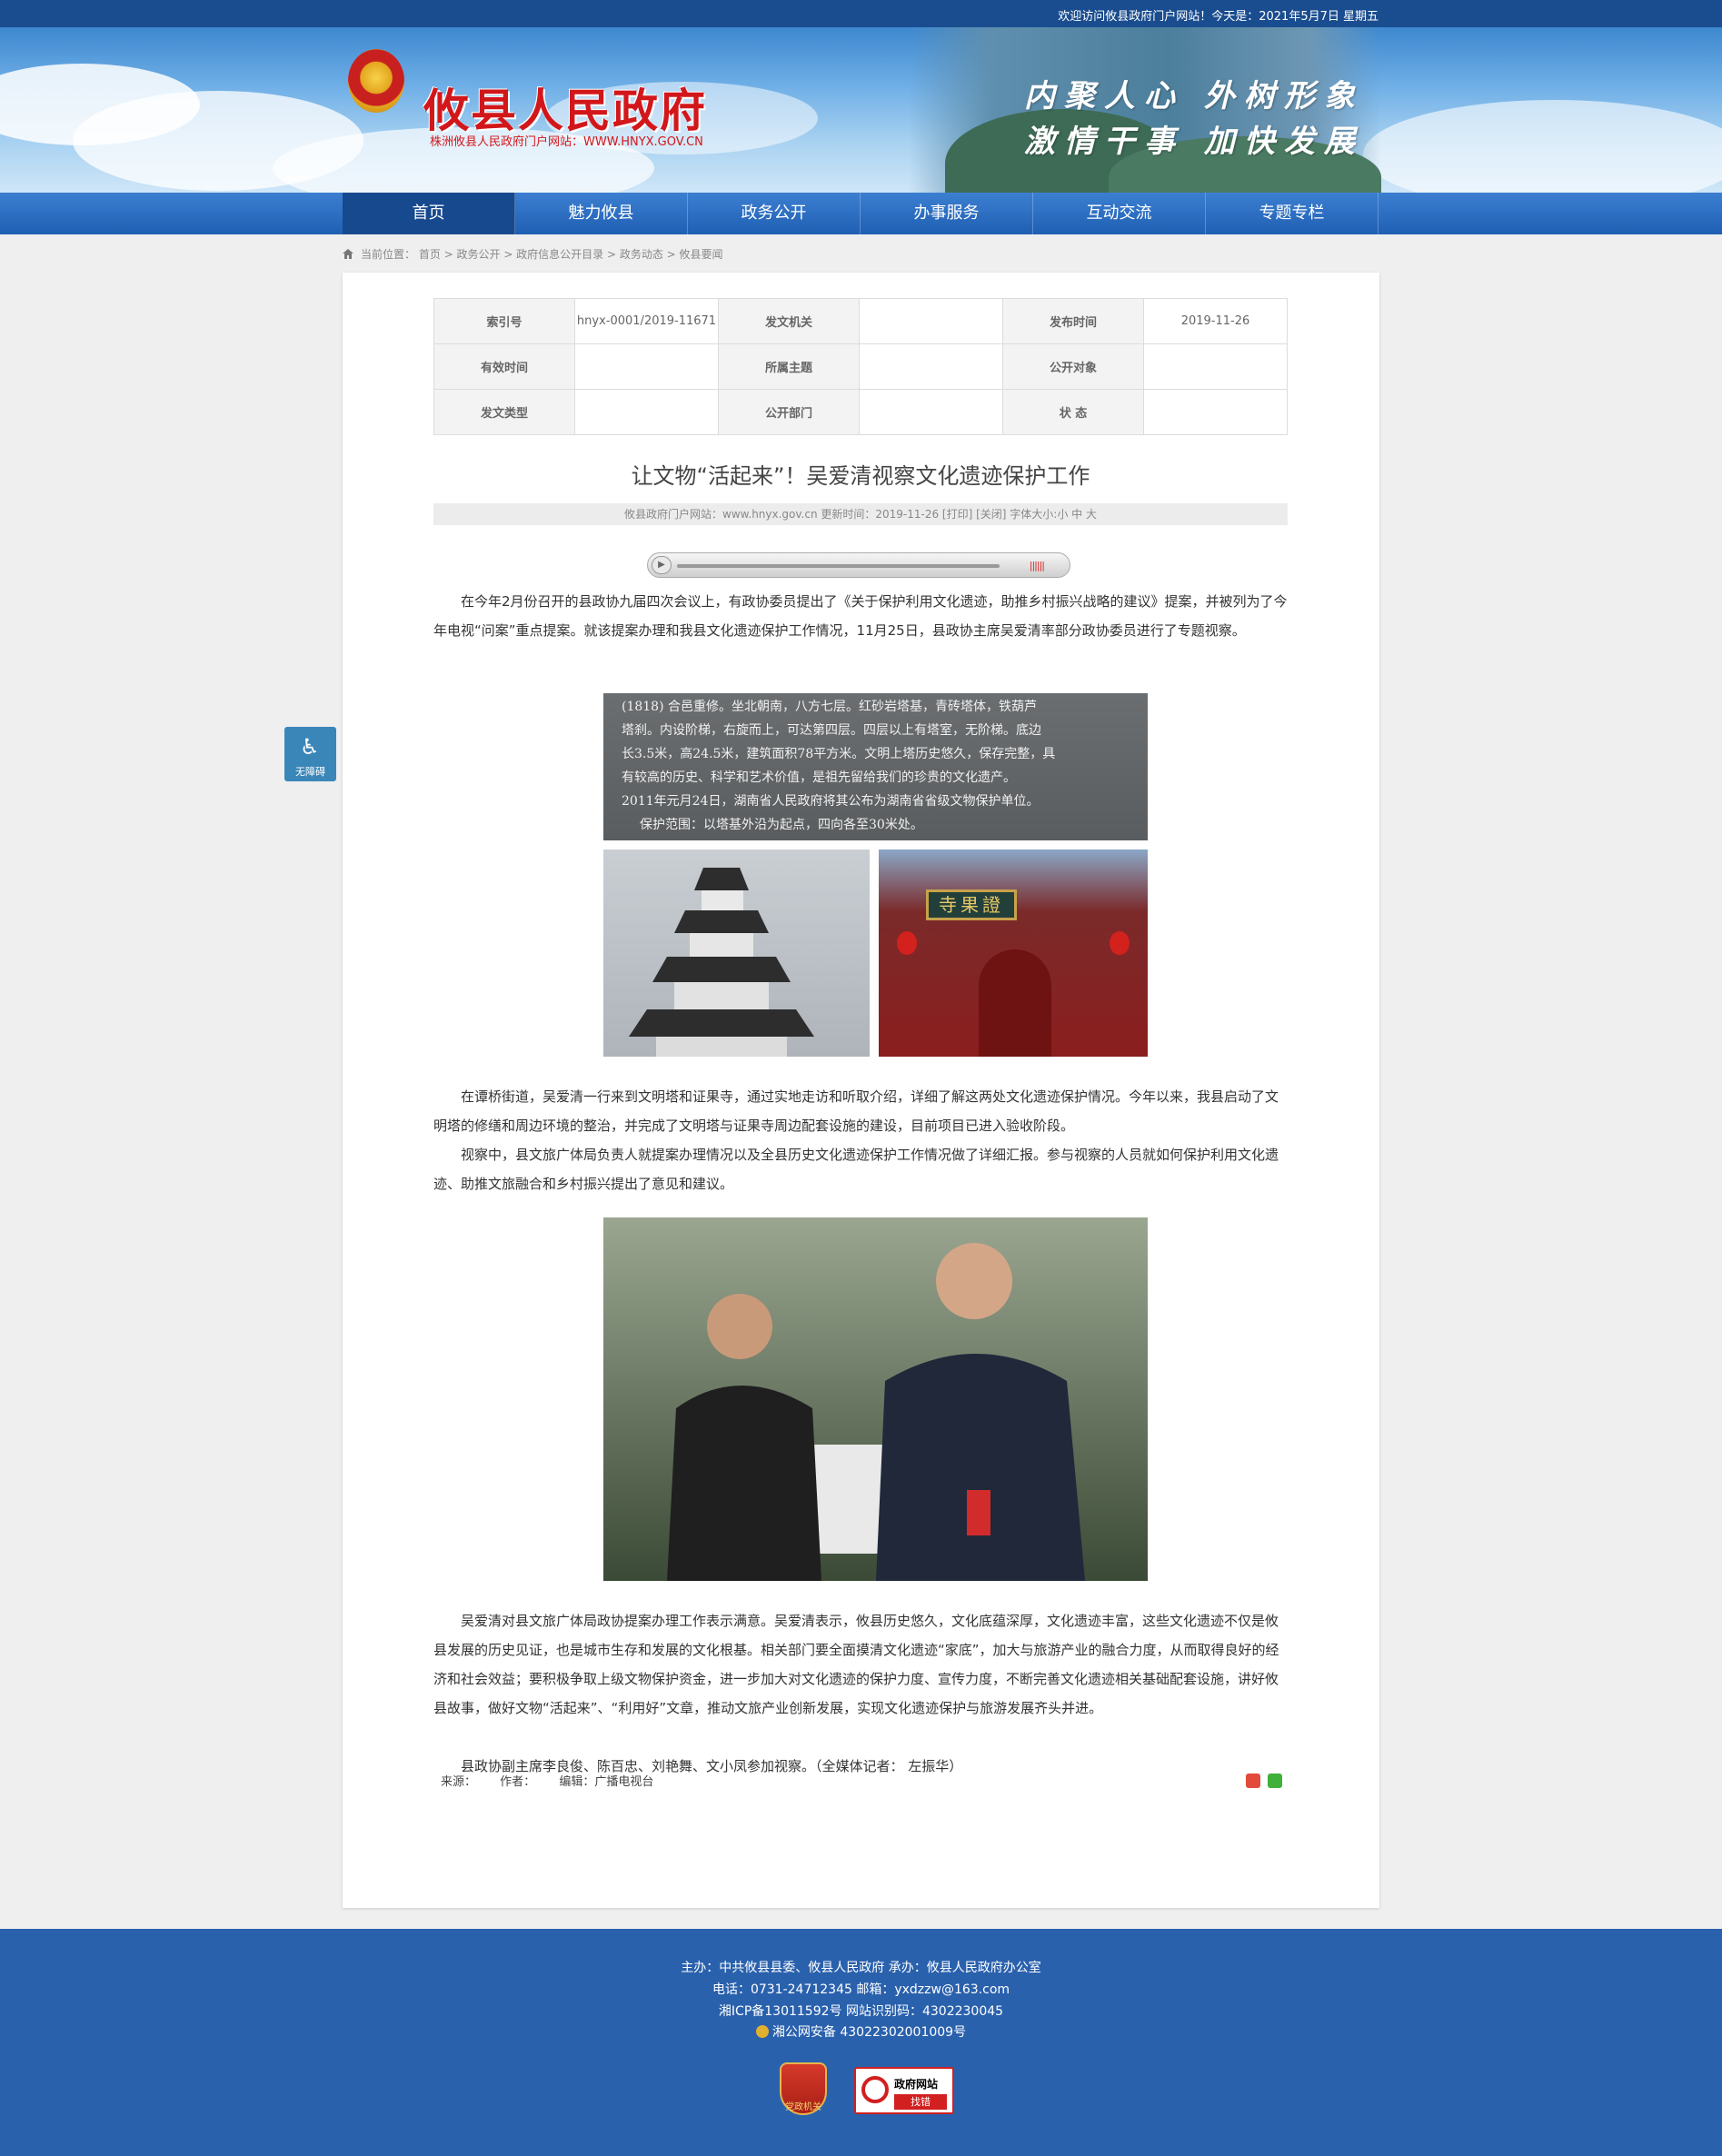 The image size is (1722, 2156). What do you see at coordinates (803, 2088) in the screenshot?
I see `party-government-badge: 党政机关` at bounding box center [803, 2088].